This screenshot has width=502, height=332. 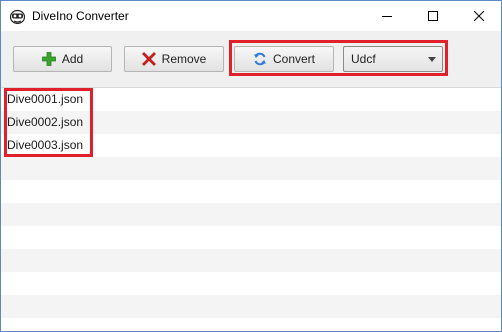 I want to click on maximize-button, so click(x=433, y=16).